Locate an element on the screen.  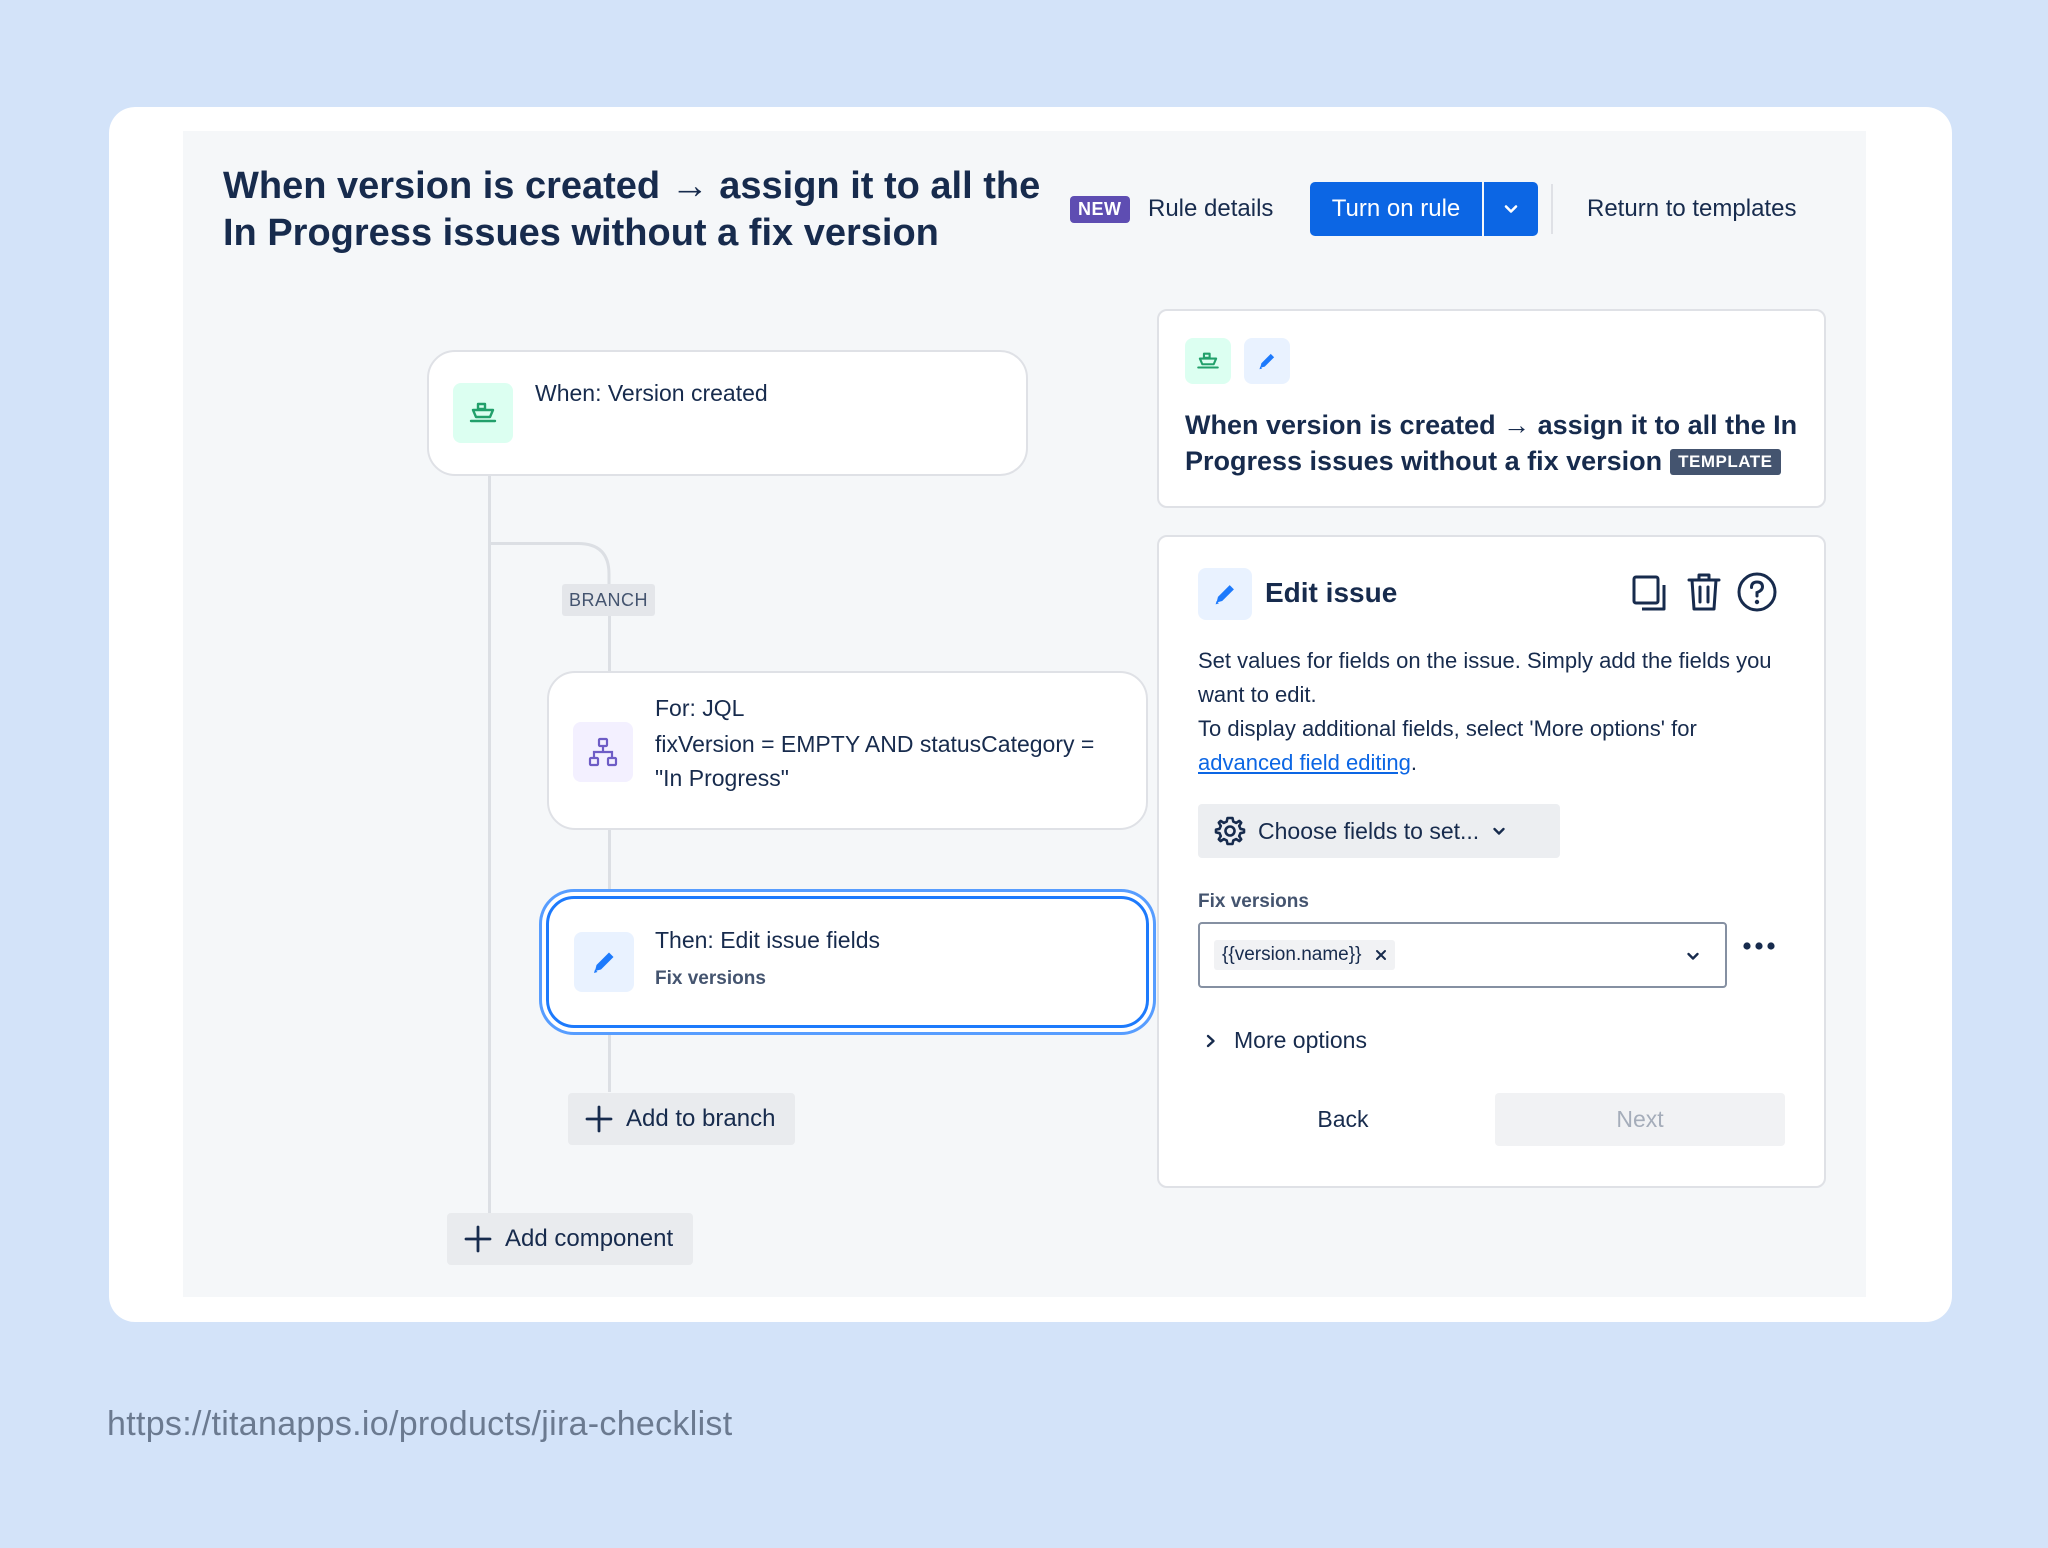
rule-details-link: Rule details is located at coordinates (1210, 209).